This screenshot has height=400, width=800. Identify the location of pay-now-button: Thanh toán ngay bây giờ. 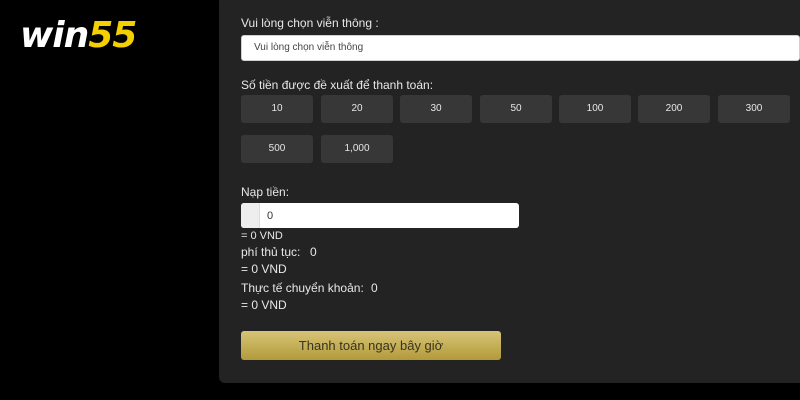
(371, 345).